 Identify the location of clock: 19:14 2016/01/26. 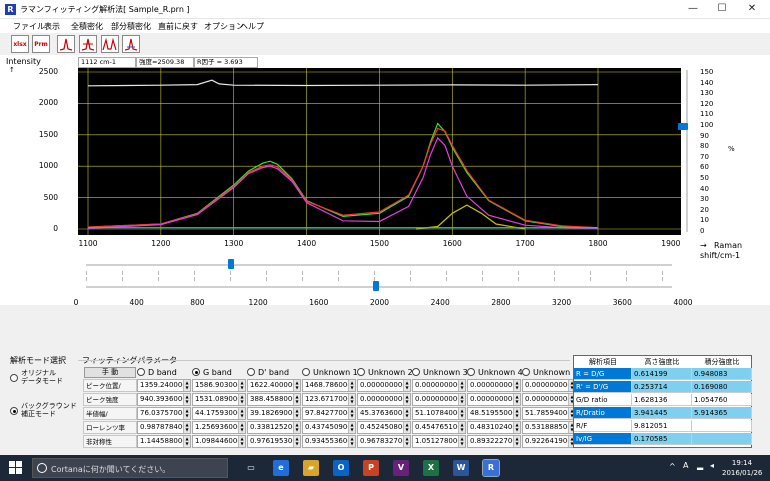
(742, 468).